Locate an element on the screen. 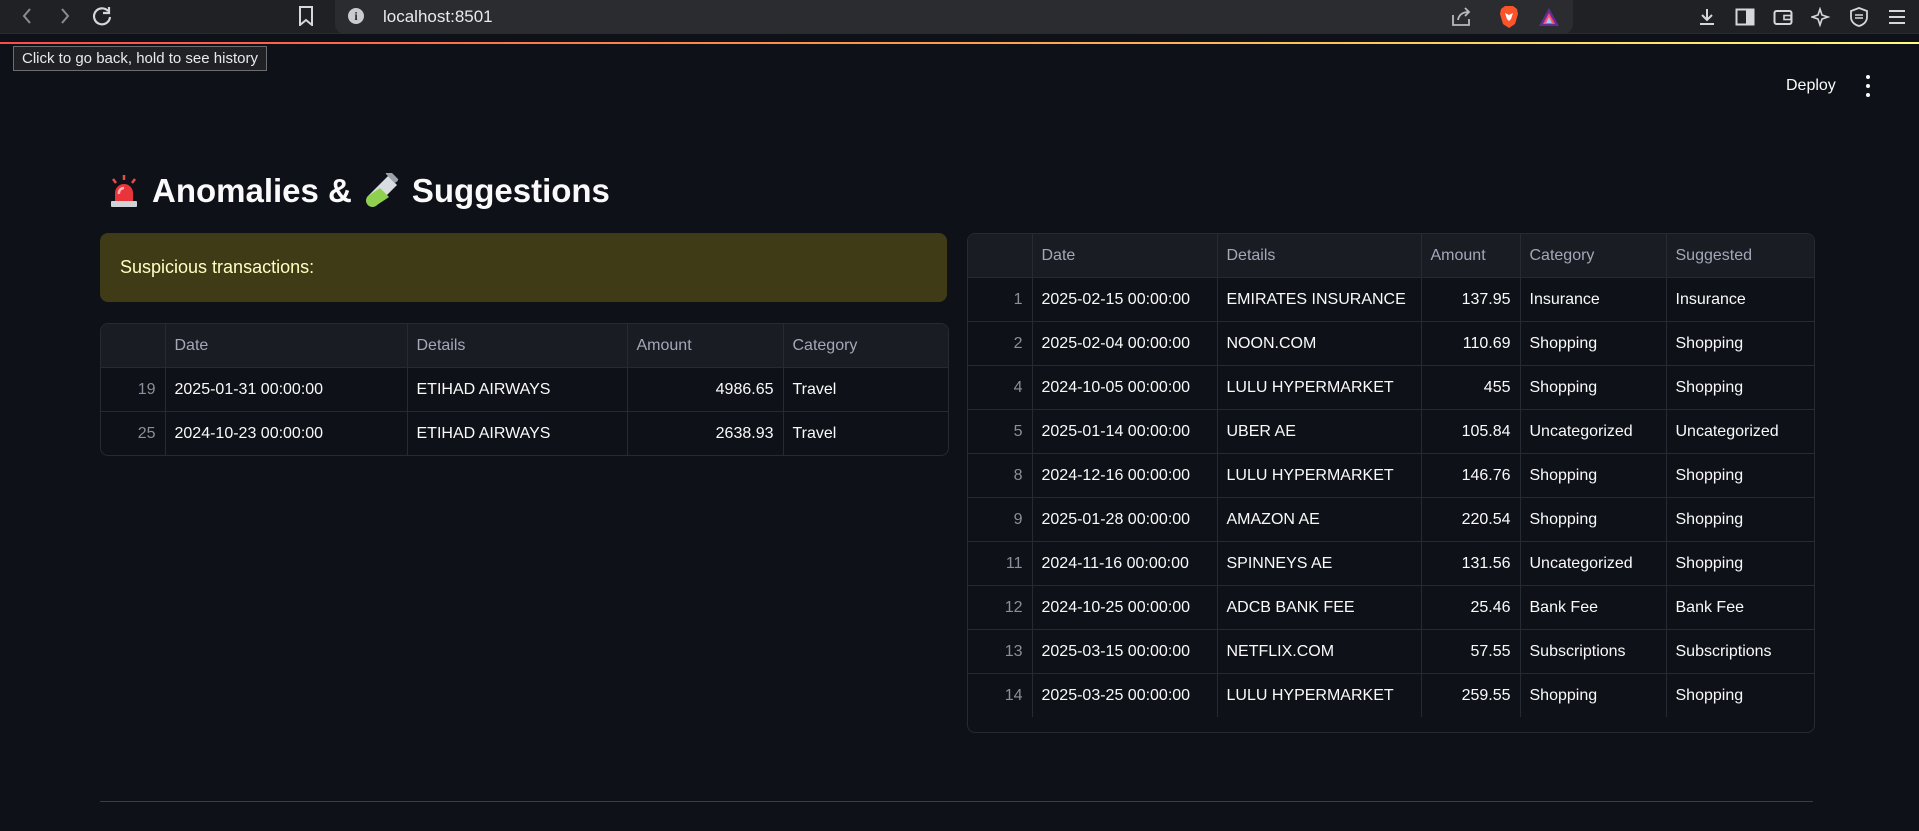 This screenshot has width=1919, height=831. table-cell: 4986.65 is located at coordinates (705, 389).